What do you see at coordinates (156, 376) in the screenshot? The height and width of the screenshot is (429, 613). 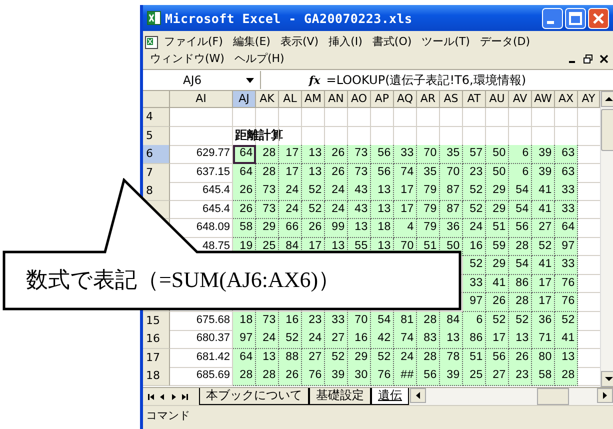 I see `row-header: 18` at bounding box center [156, 376].